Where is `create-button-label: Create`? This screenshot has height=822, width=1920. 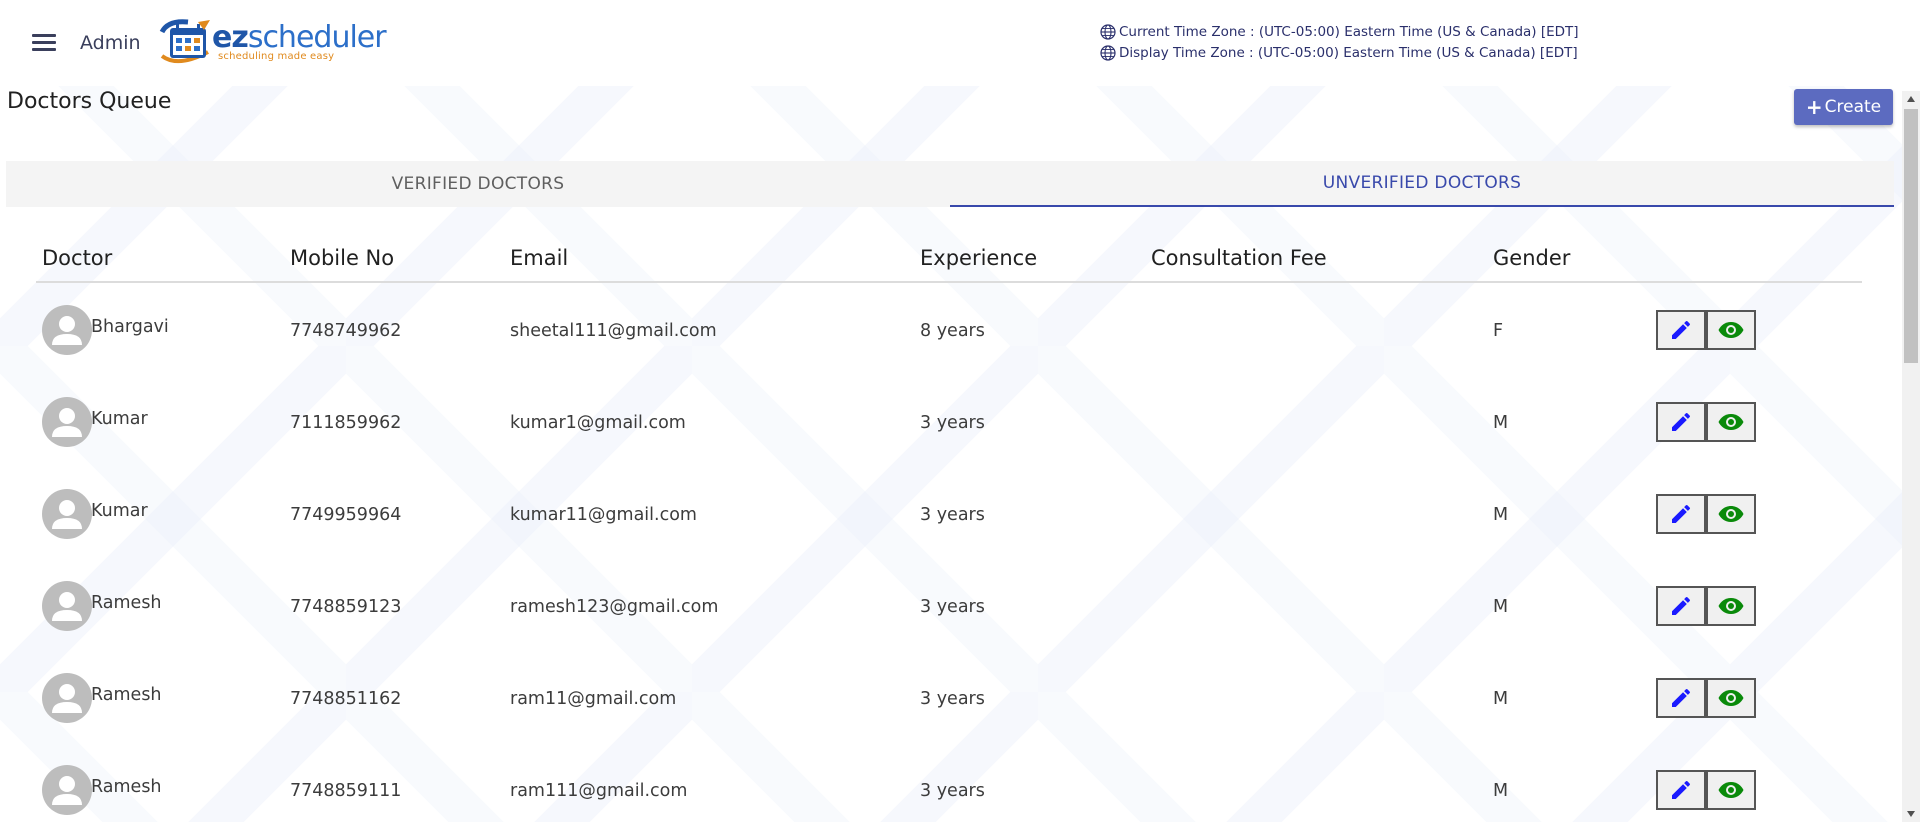 create-button-label: Create is located at coordinates (1853, 107).